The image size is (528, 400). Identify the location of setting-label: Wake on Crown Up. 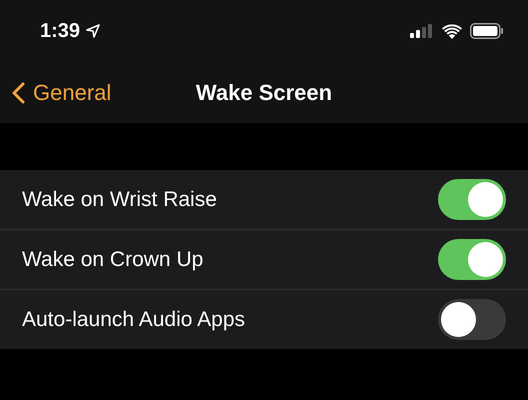
(113, 260).